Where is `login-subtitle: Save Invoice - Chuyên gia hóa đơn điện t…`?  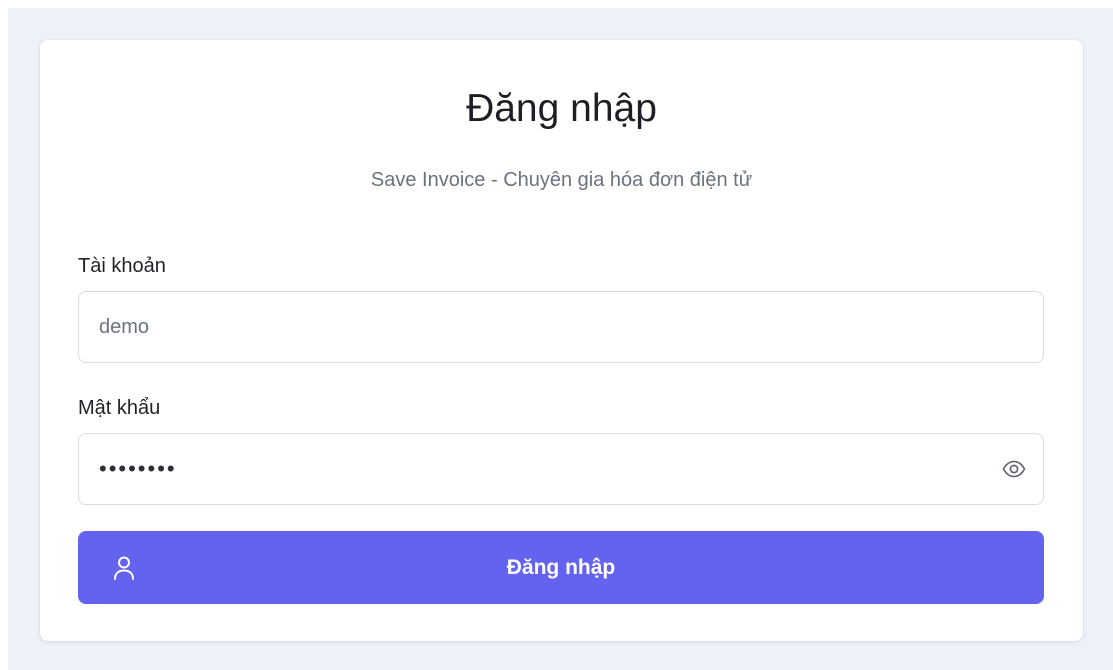
login-subtitle: Save Invoice - Chuyên gia hóa đơn điện t… is located at coordinates (561, 180).